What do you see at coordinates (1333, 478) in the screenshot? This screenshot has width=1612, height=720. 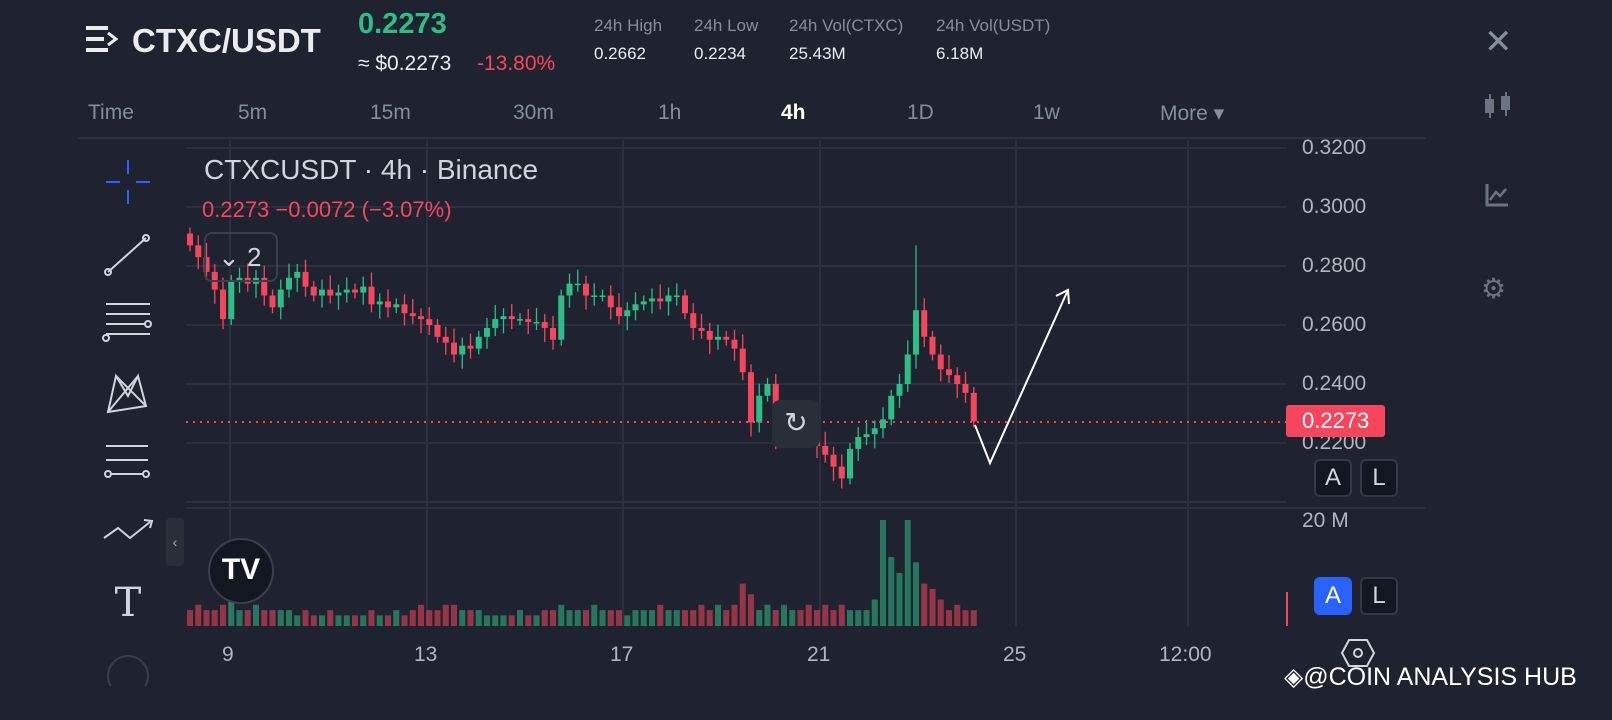 I see `auto-scale-button: A` at bounding box center [1333, 478].